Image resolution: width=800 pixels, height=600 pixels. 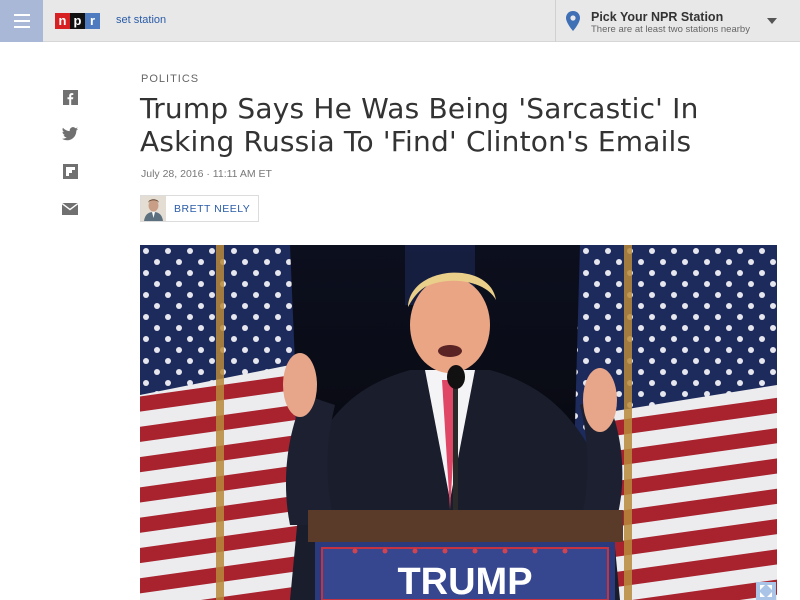 What do you see at coordinates (212, 208) in the screenshot?
I see `author-name: Brett Neely` at bounding box center [212, 208].